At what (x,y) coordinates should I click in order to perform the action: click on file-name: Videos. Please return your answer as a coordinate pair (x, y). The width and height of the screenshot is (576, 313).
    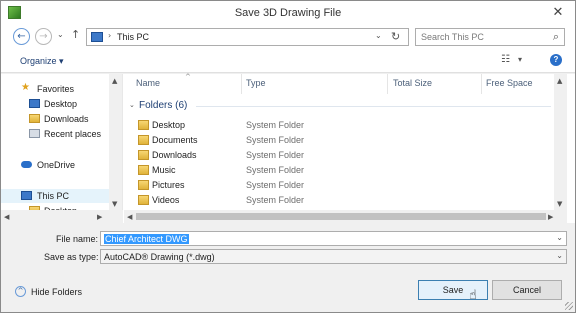
    Looking at the image, I should click on (166, 200).